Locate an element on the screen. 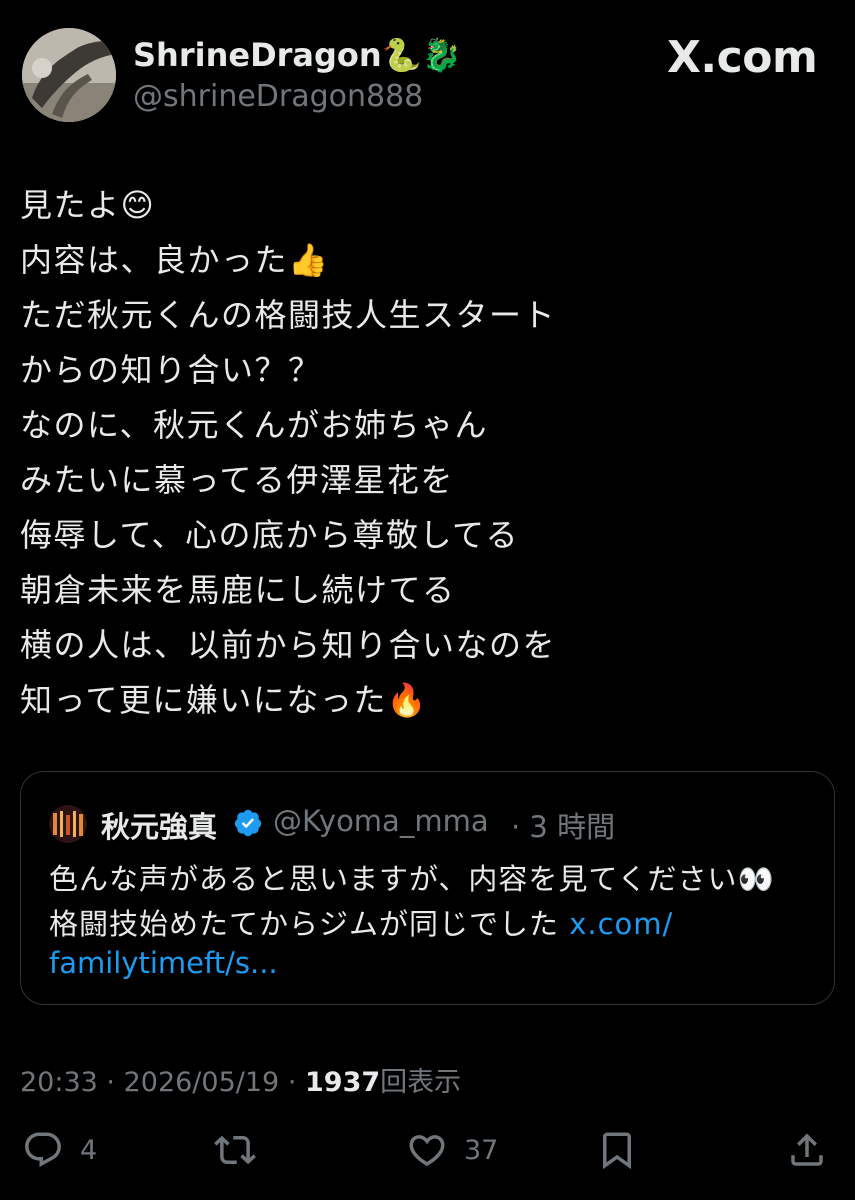 This screenshot has height=1200, width=855. quoted-text-line: 色んな声があると思いますが、内容を見てください👀 is located at coordinates (412, 879).